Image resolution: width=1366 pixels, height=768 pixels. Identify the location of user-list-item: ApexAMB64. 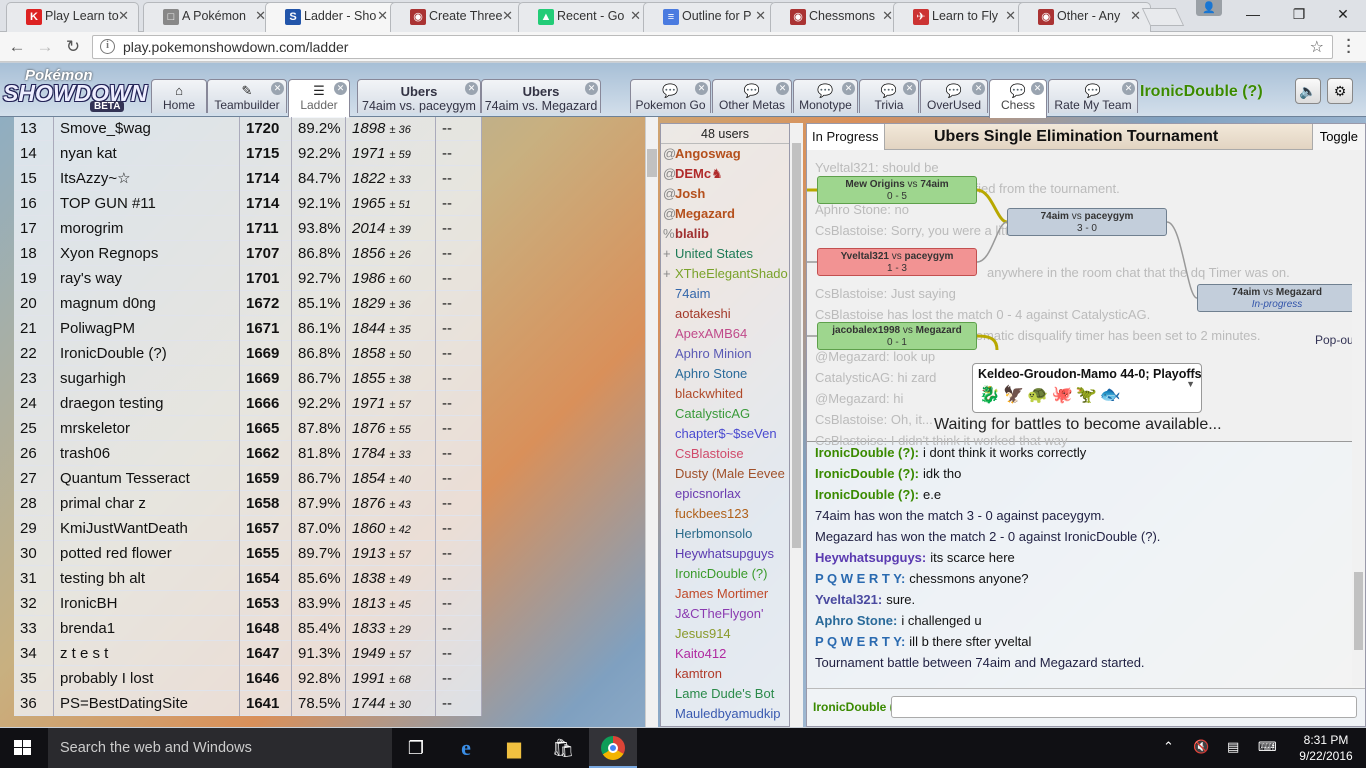
(725, 334).